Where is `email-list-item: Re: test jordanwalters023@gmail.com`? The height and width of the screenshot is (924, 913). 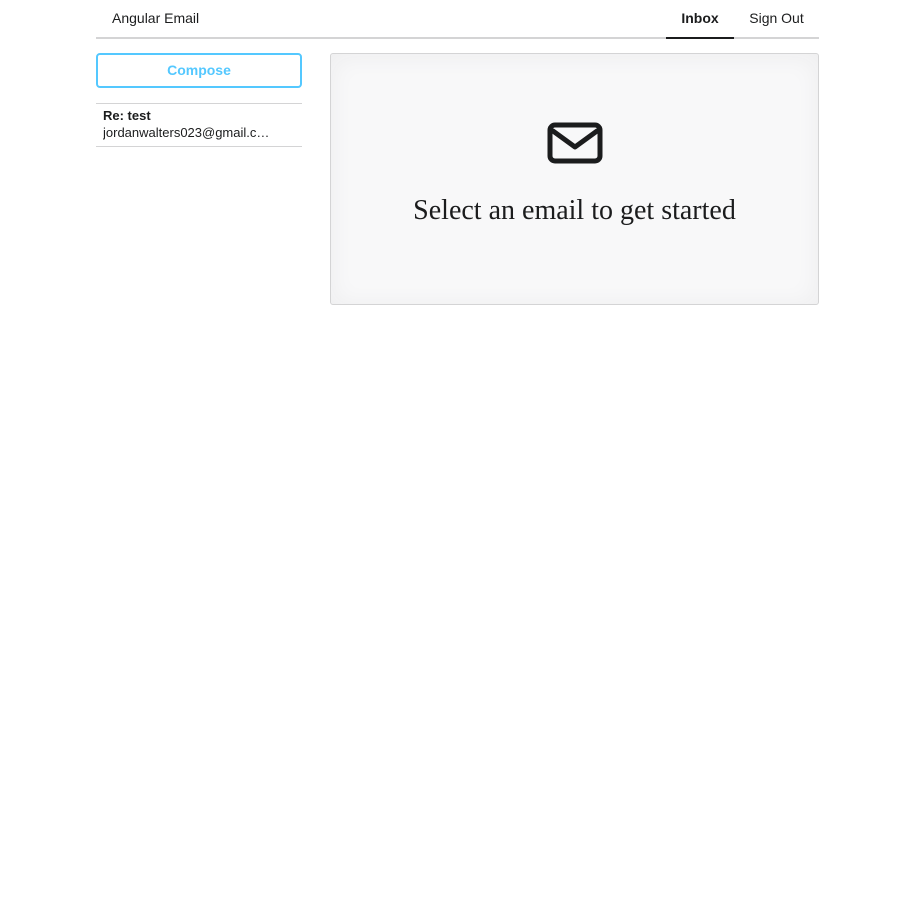 email-list-item: Re: test jordanwalters023@gmail.com is located at coordinates (199, 125).